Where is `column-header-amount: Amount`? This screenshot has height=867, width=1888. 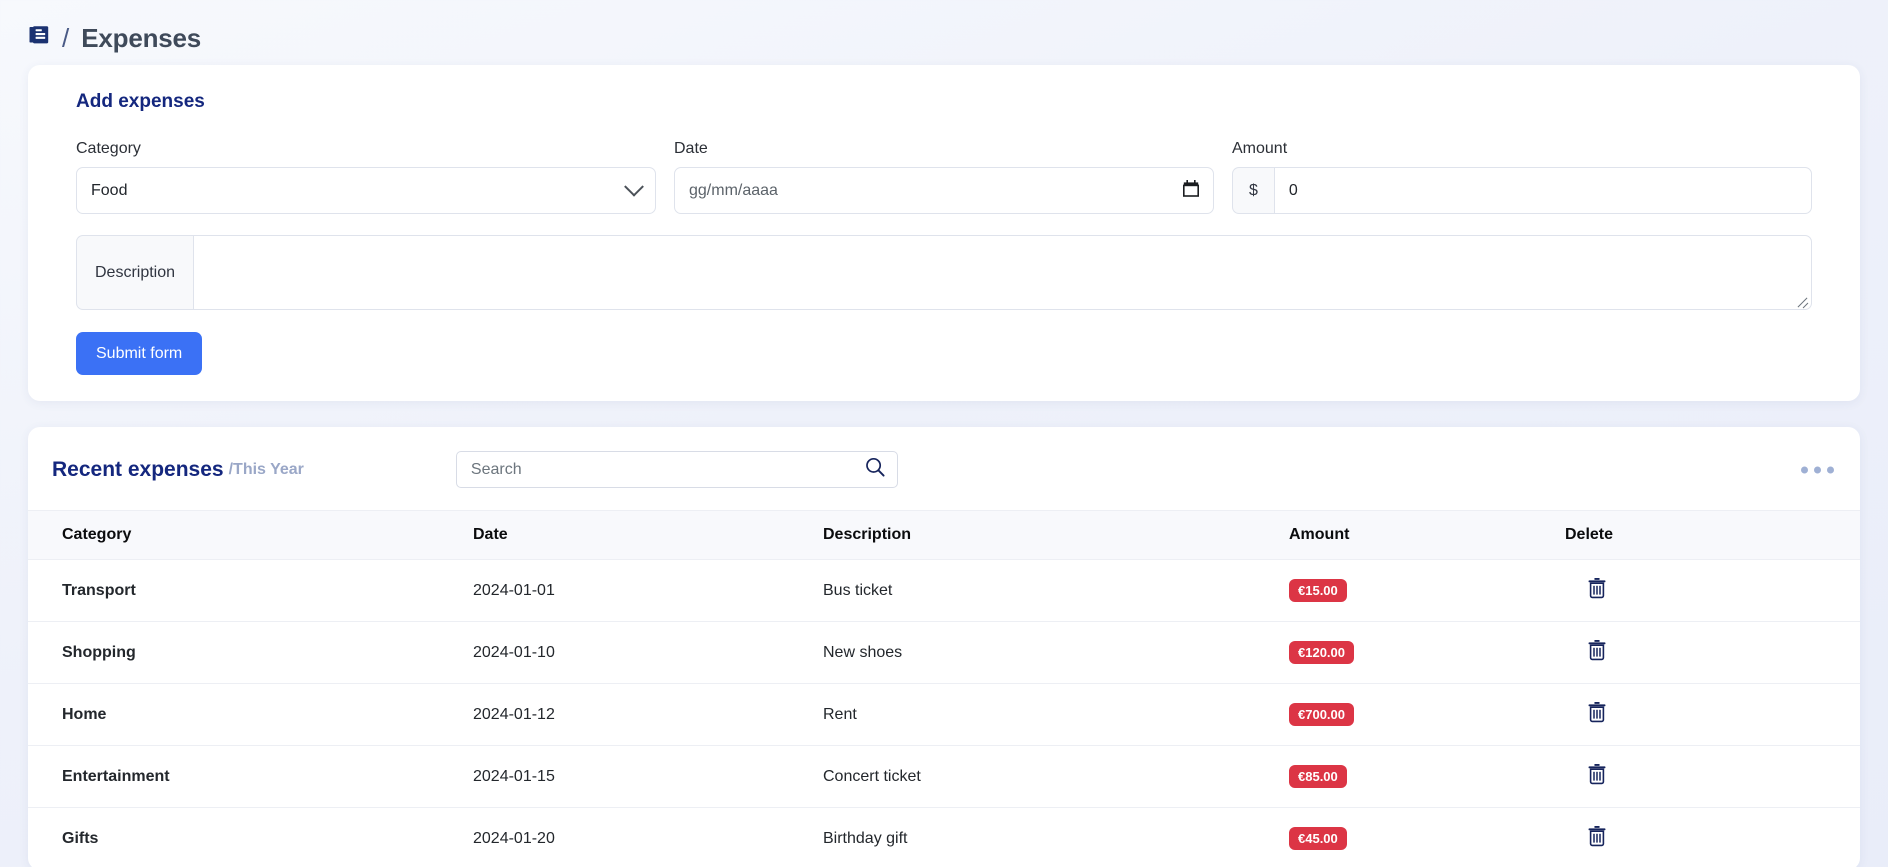 column-header-amount: Amount is located at coordinates (1427, 535).